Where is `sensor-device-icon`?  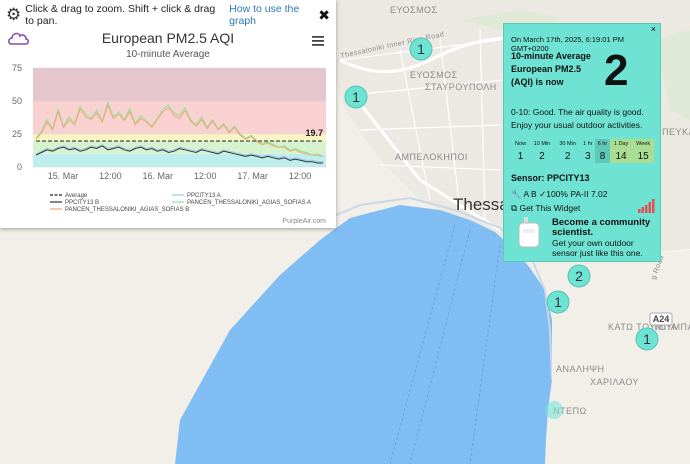 sensor-device-icon is located at coordinates (529, 232).